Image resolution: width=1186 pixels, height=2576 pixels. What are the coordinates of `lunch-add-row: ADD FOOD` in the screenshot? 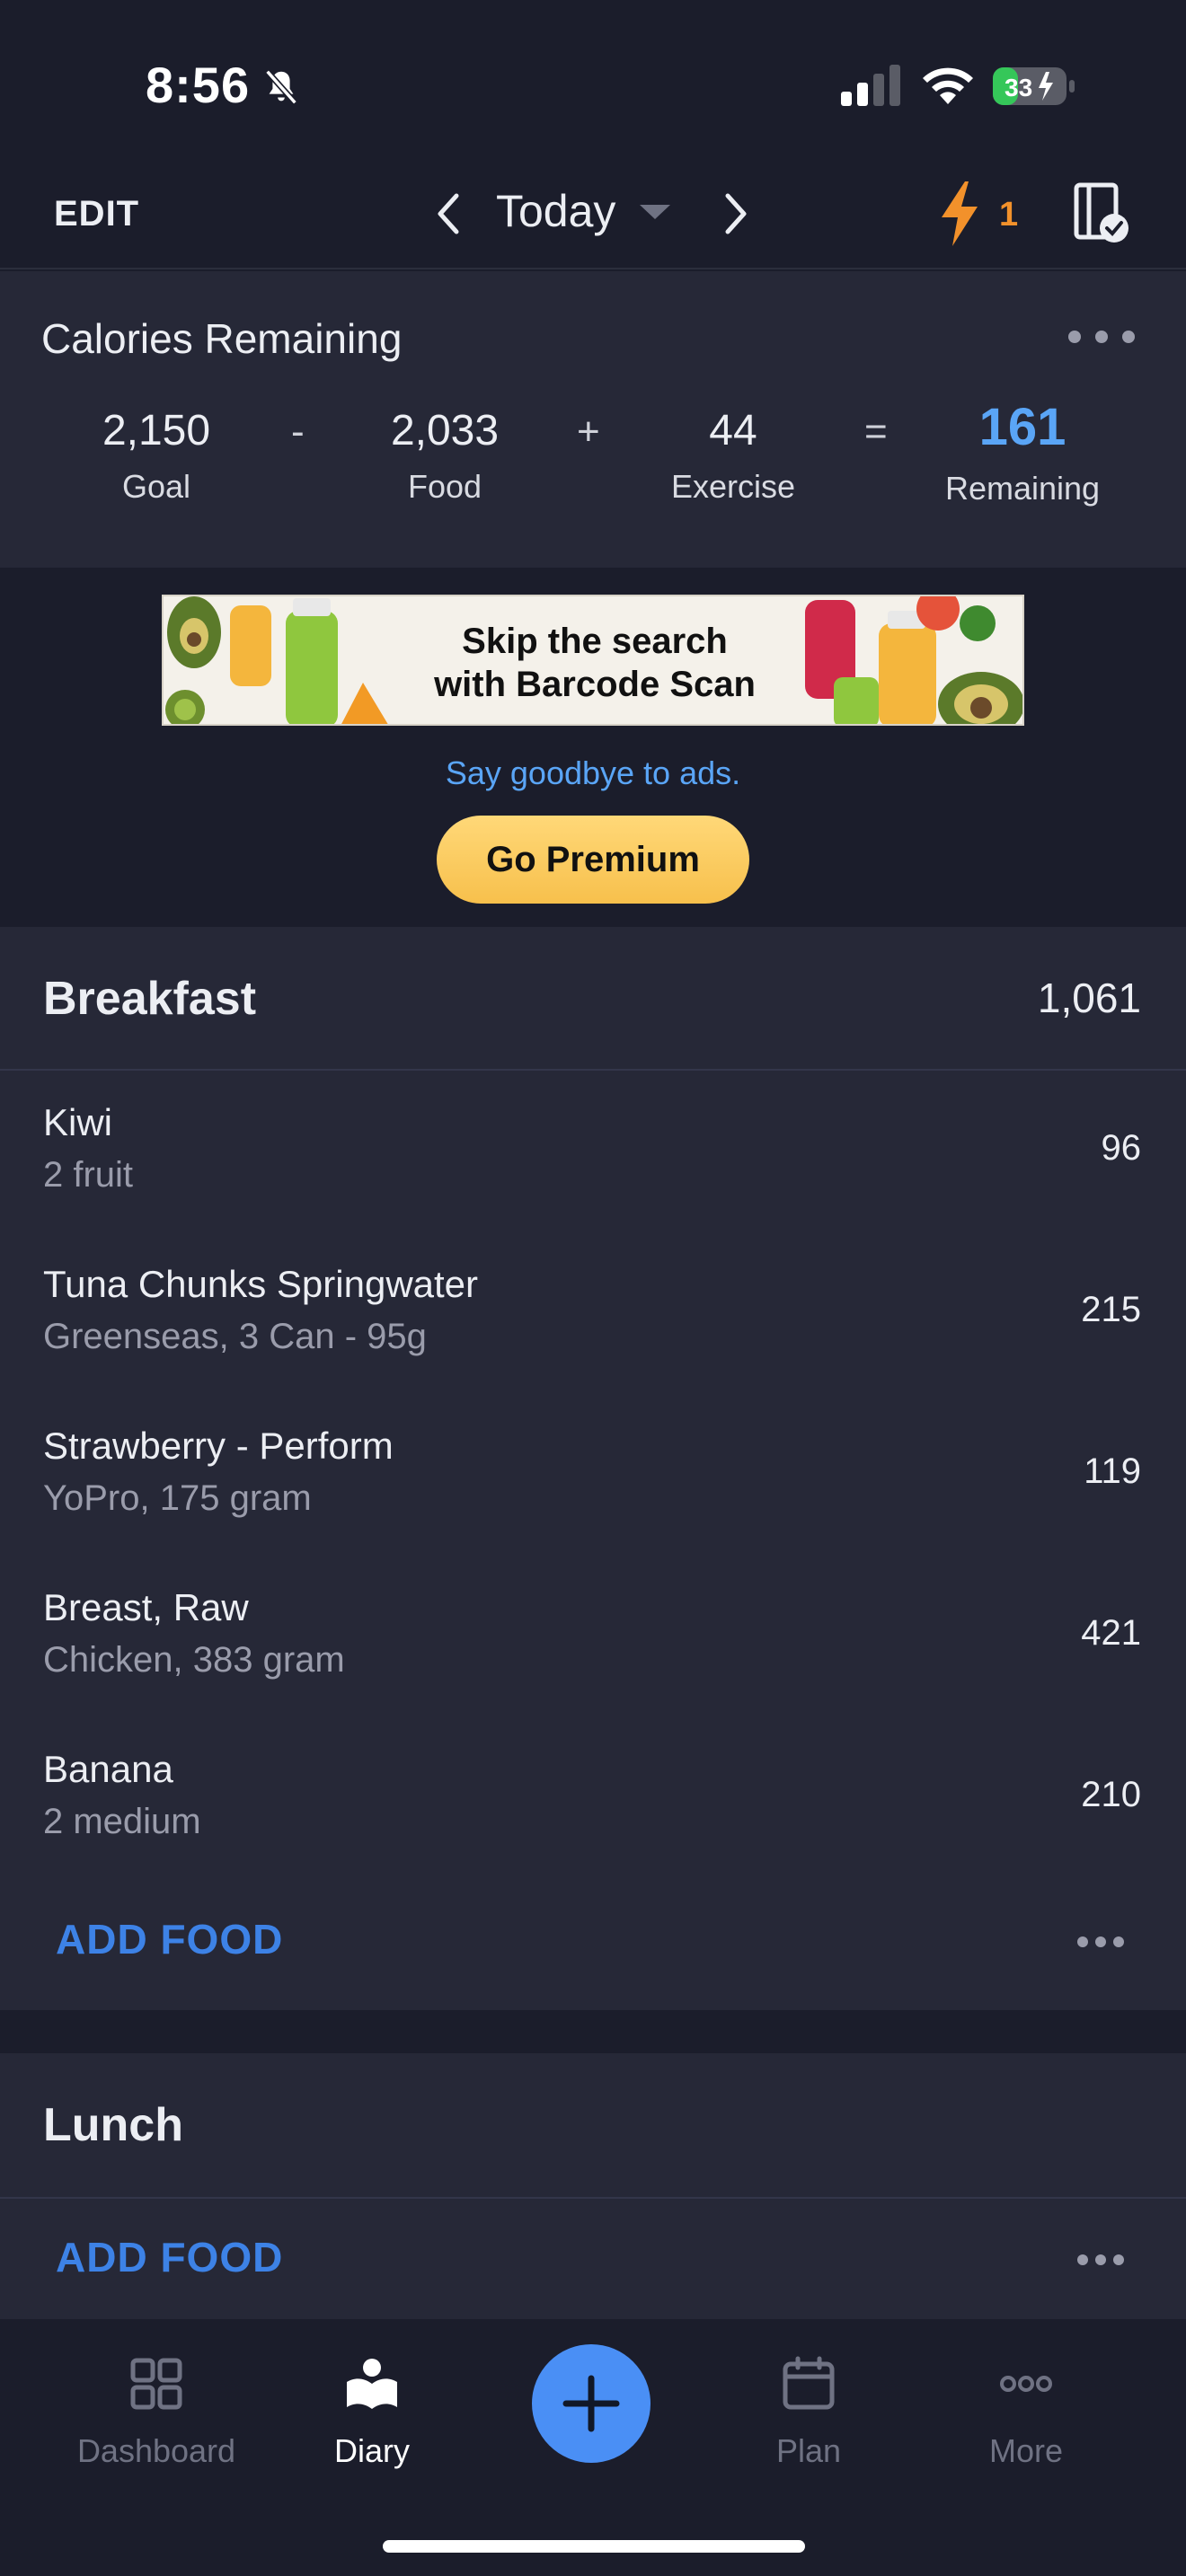 It's located at (593, 2262).